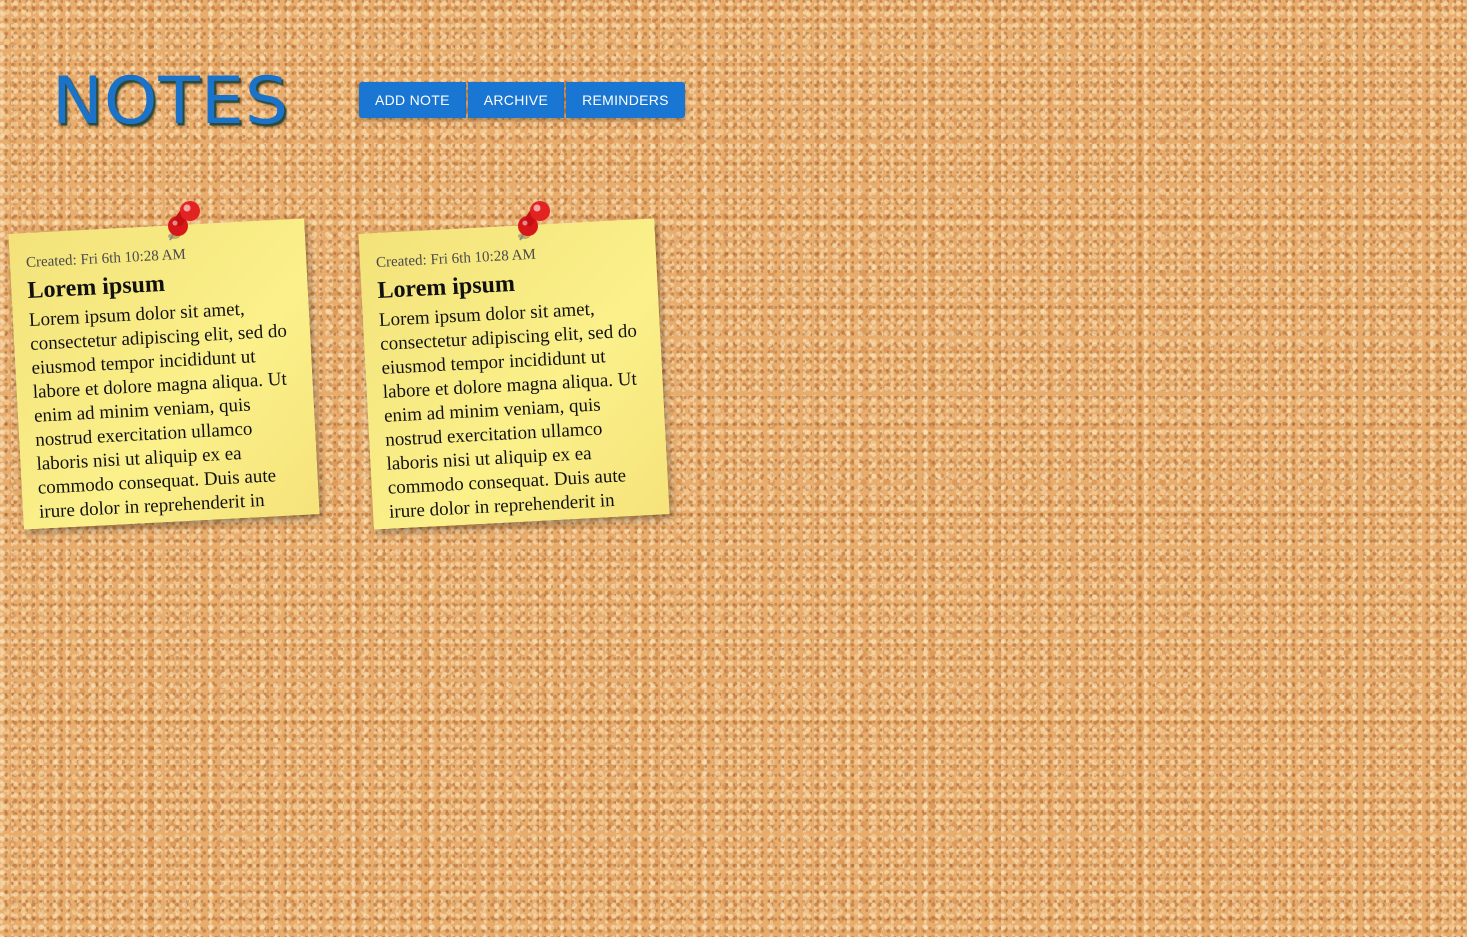 The height and width of the screenshot is (937, 1467). I want to click on toolbar: ADD NOTE ARCHIVE REMINDERS, so click(522, 100).